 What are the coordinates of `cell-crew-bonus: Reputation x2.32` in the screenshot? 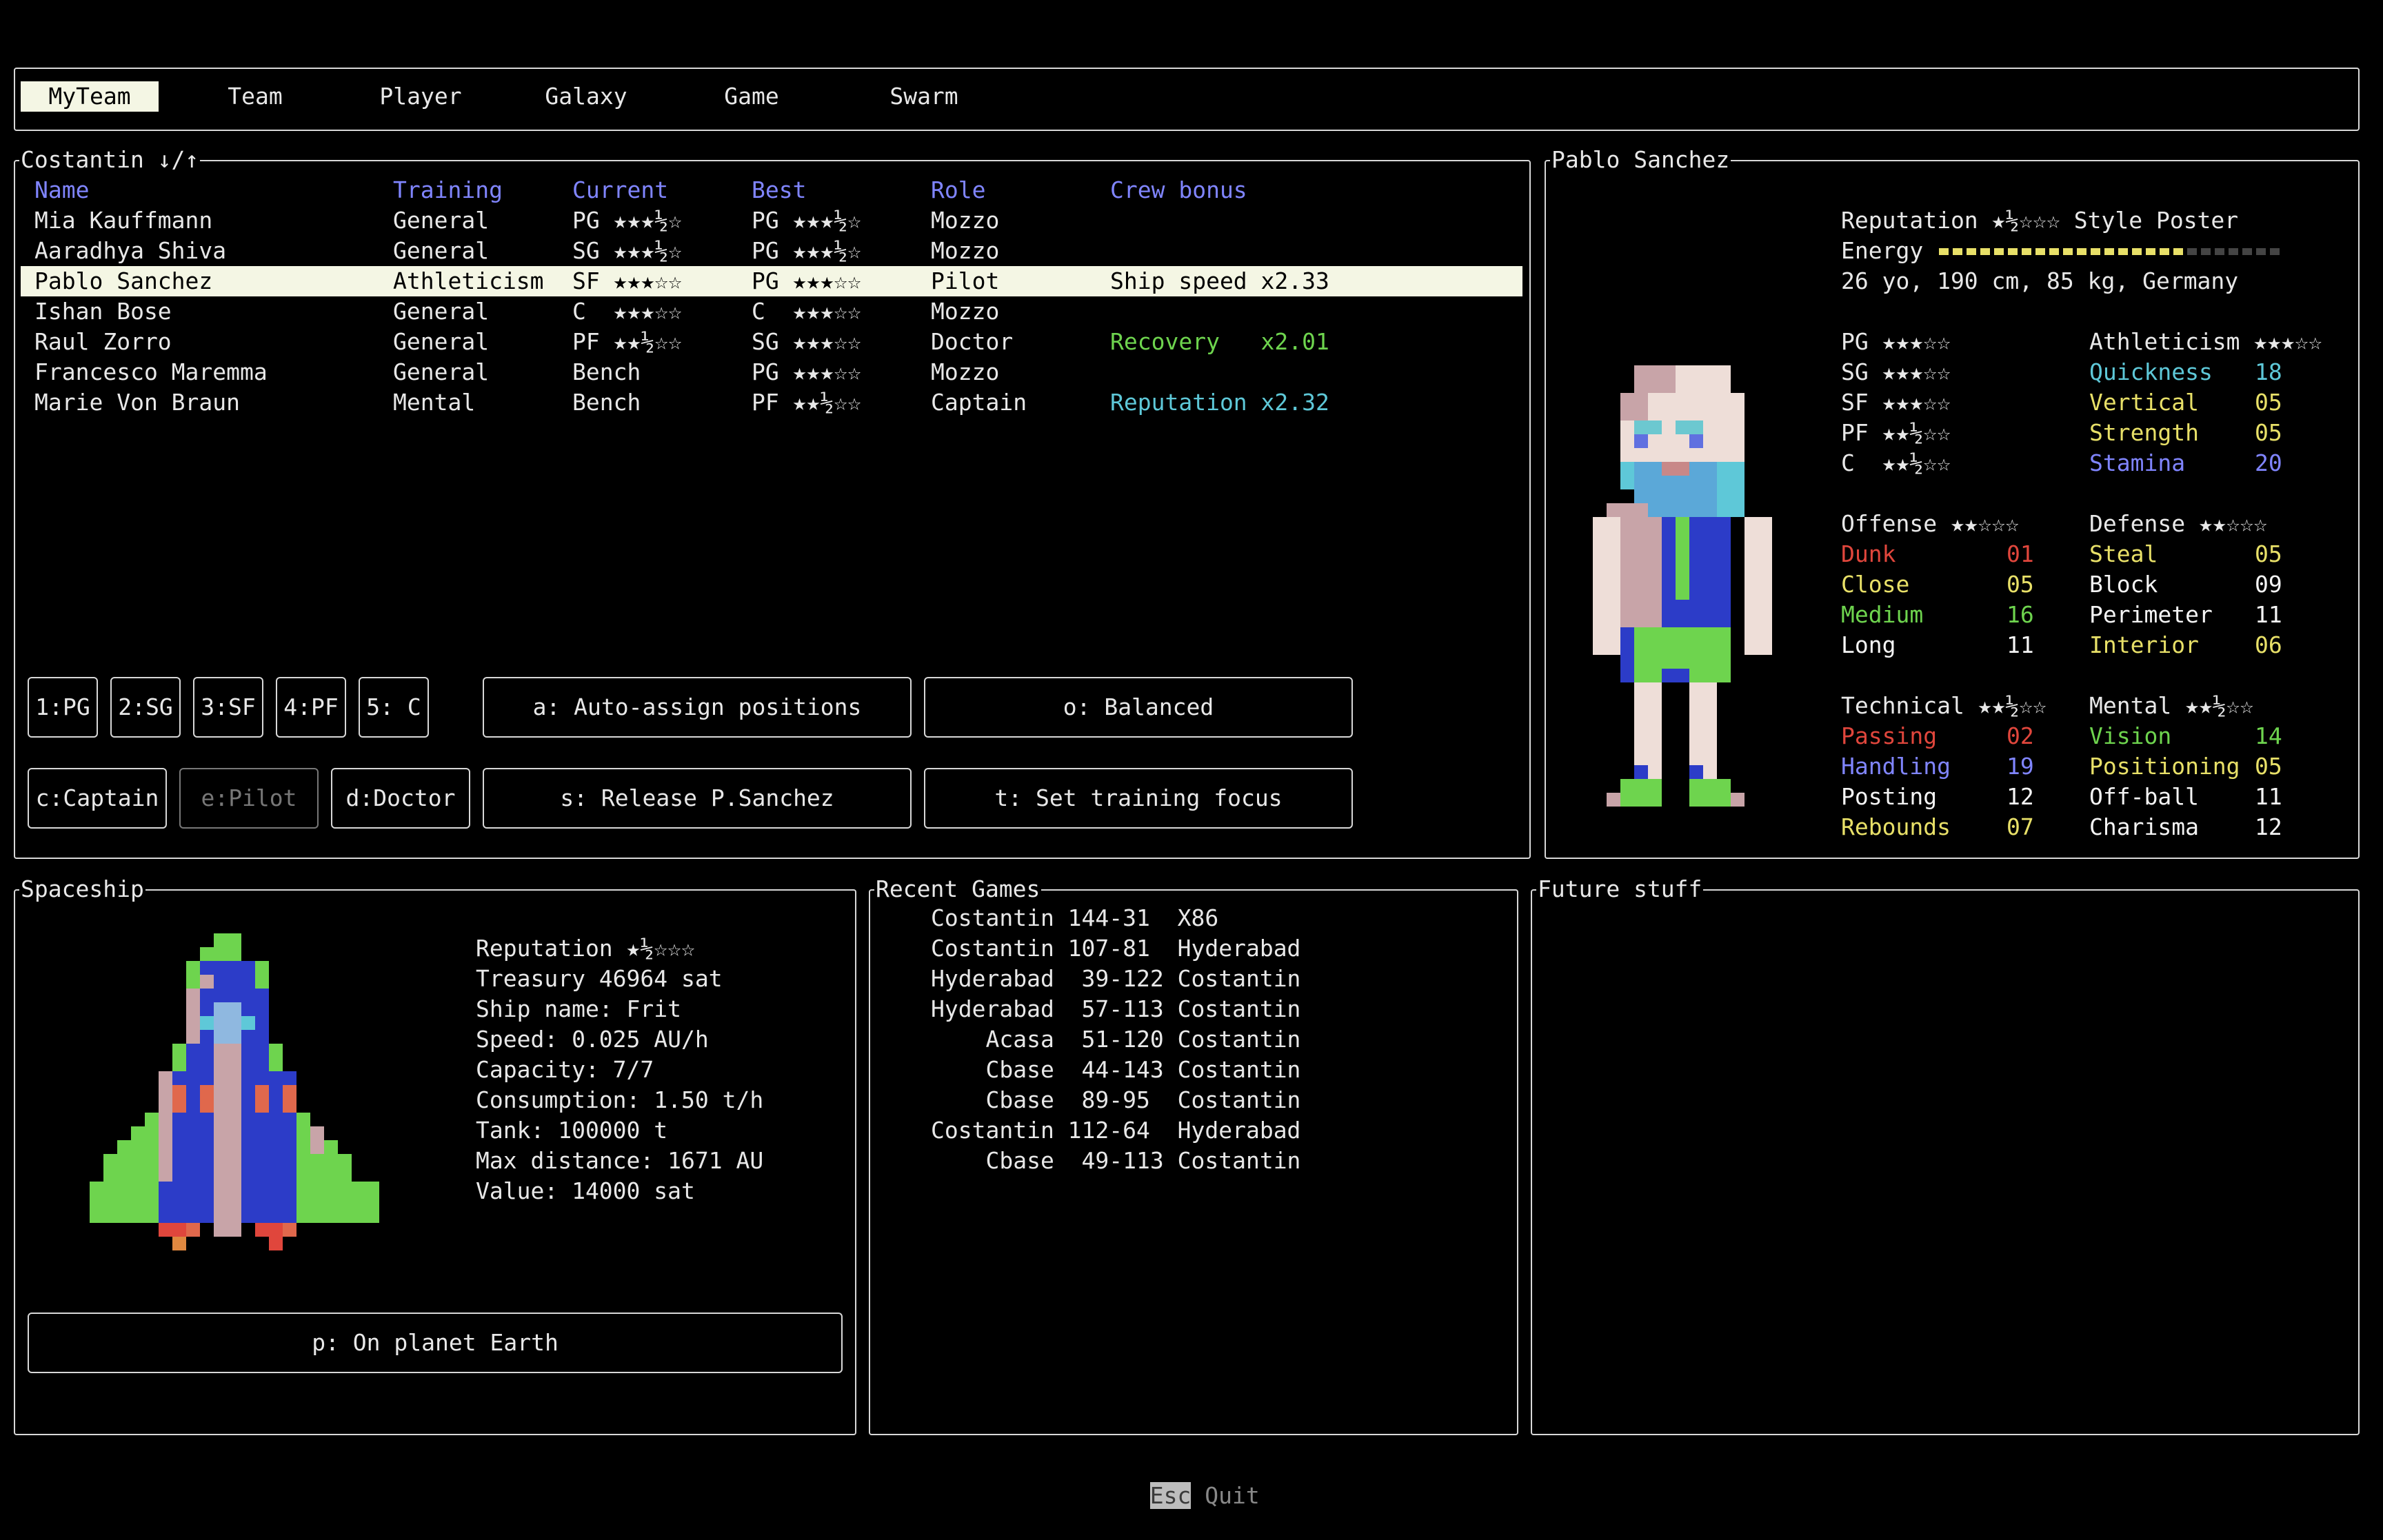 It's located at (1219, 402).